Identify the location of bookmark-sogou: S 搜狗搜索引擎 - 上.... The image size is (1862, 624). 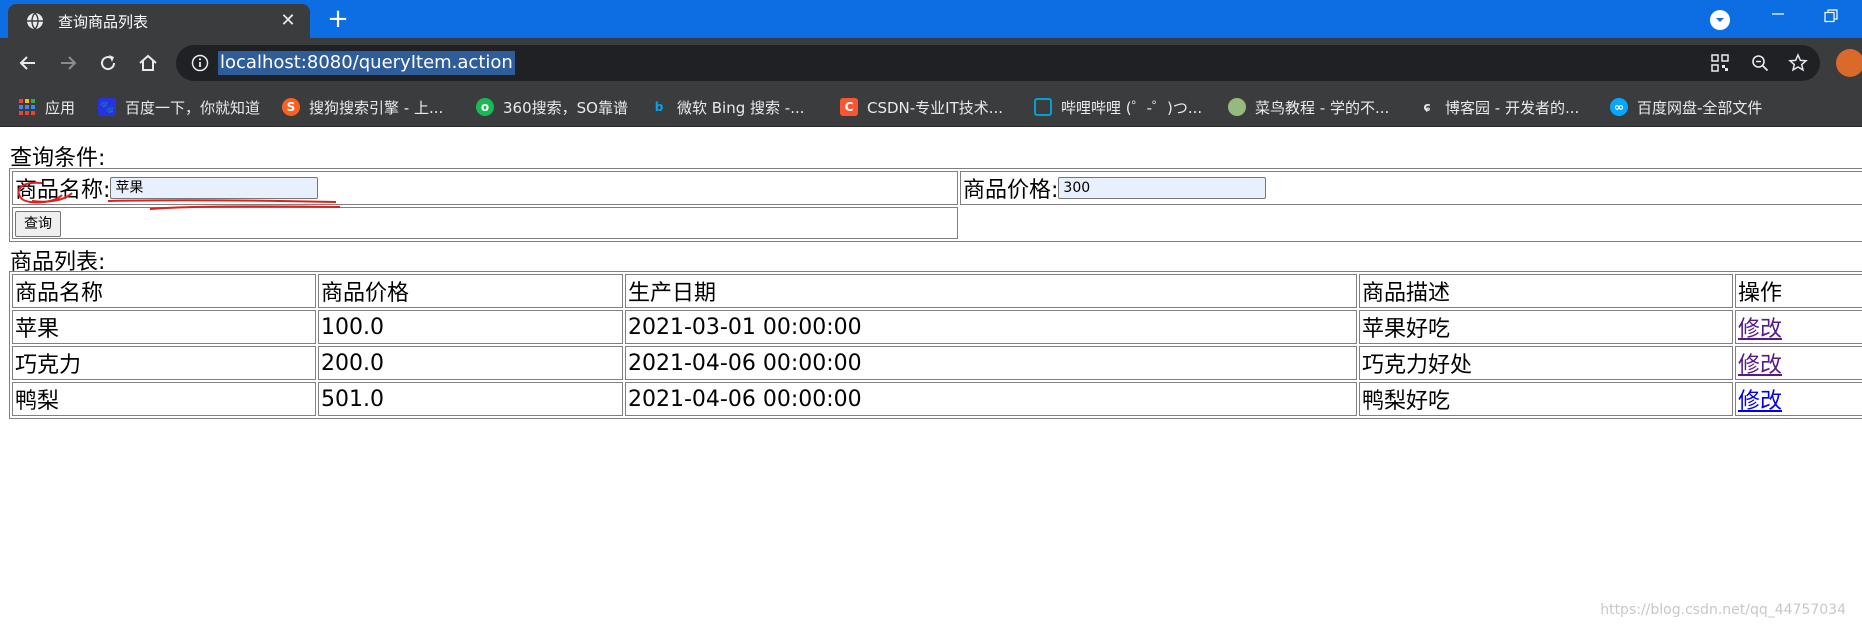
(362, 107).